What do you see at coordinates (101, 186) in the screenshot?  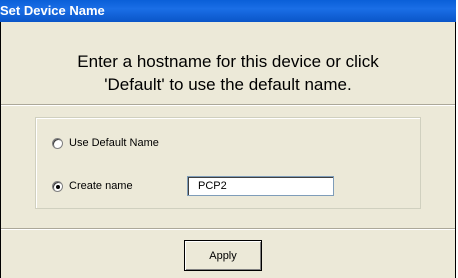 I see `create-name-label: Create name` at bounding box center [101, 186].